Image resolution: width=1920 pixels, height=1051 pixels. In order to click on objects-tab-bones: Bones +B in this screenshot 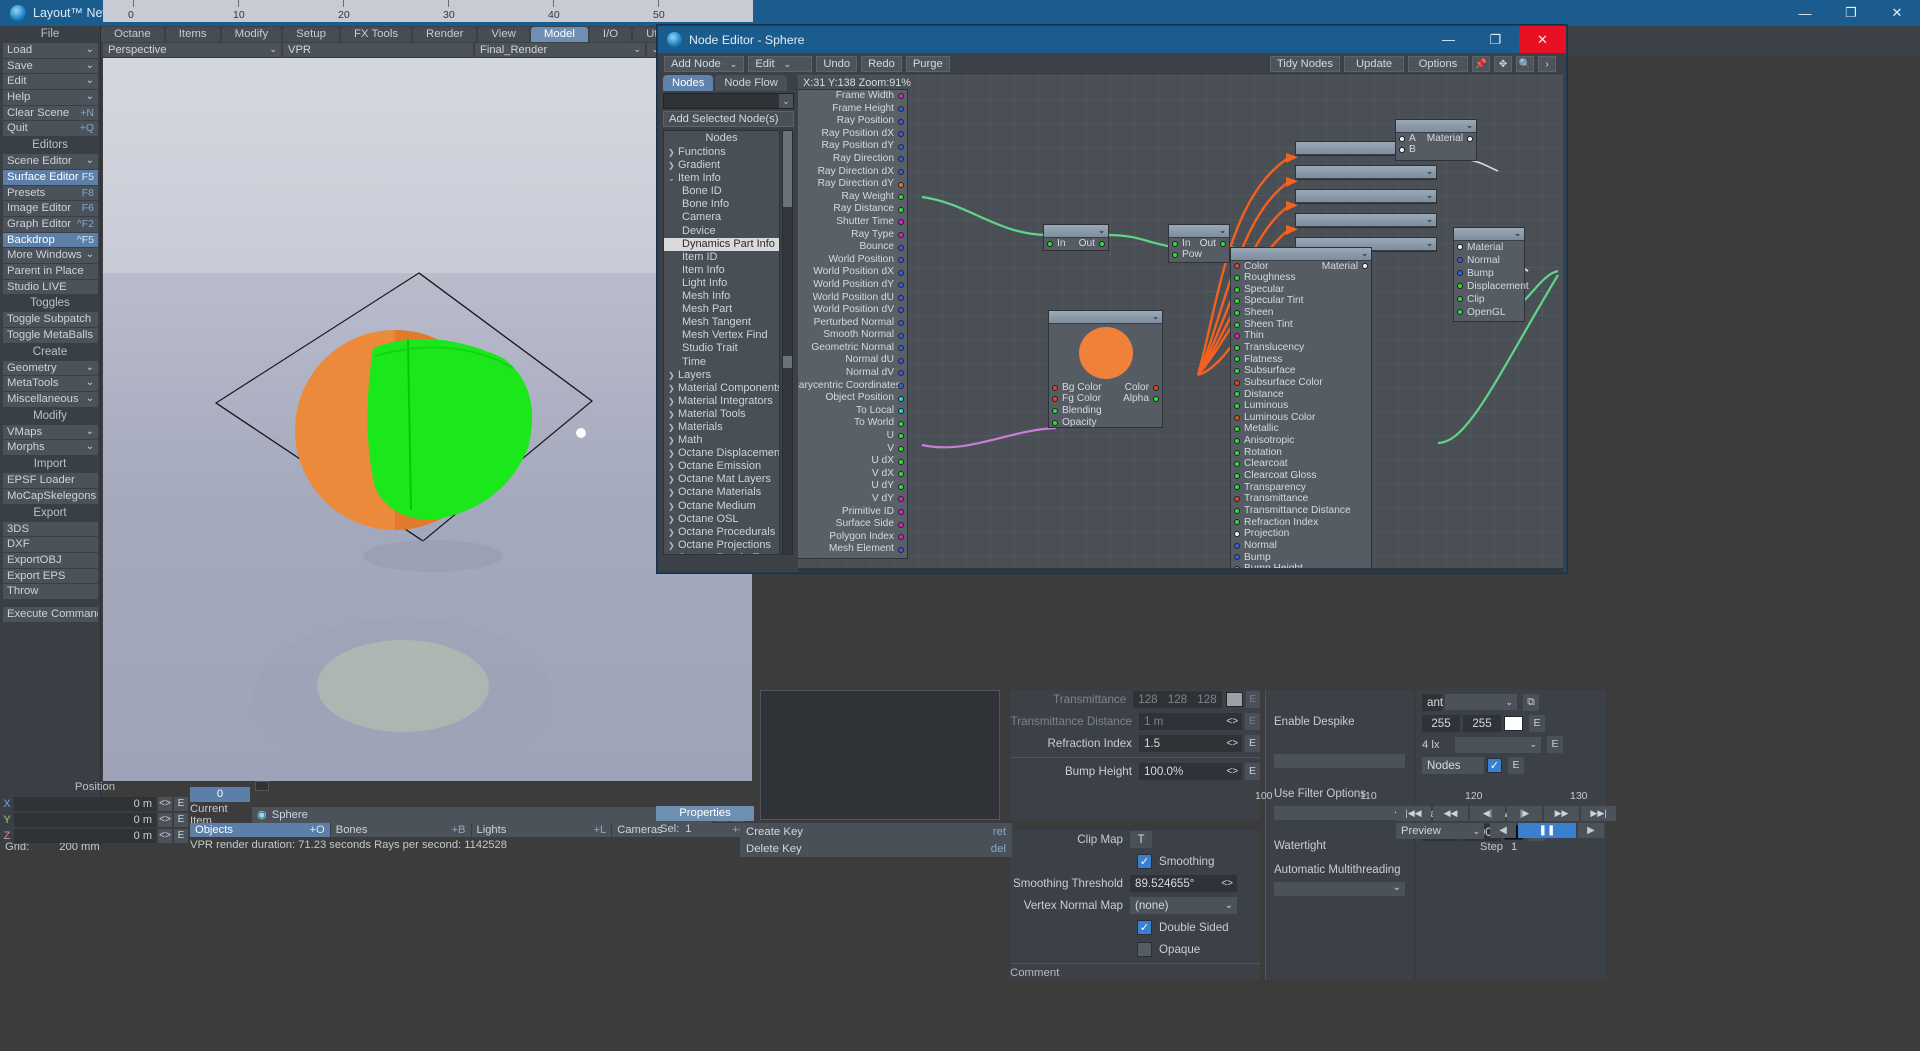, I will do `click(400, 830)`.